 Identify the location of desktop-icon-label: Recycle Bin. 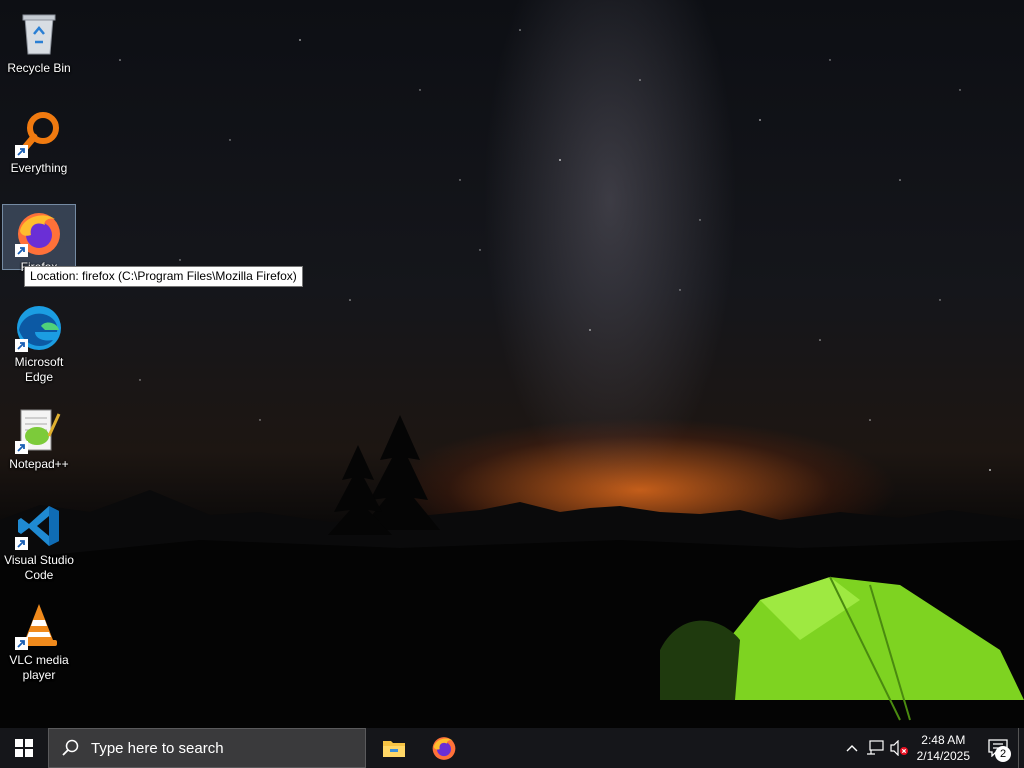
(39, 68).